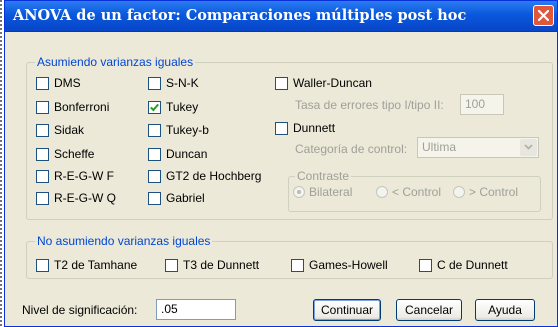 This screenshot has width=558, height=327. I want to click on chevron-down-icon, so click(528, 147).